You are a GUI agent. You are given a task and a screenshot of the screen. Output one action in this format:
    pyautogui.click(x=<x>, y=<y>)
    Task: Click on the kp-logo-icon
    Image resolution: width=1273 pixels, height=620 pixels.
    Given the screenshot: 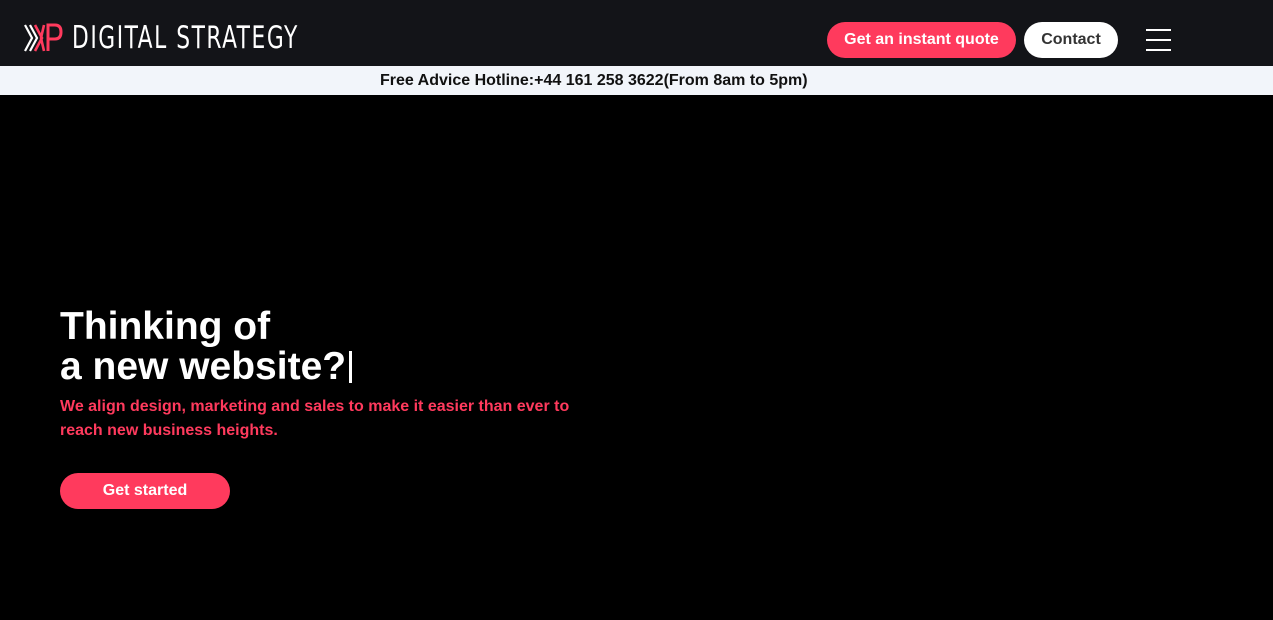 What is the action you would take?
    pyautogui.click(x=43, y=37)
    